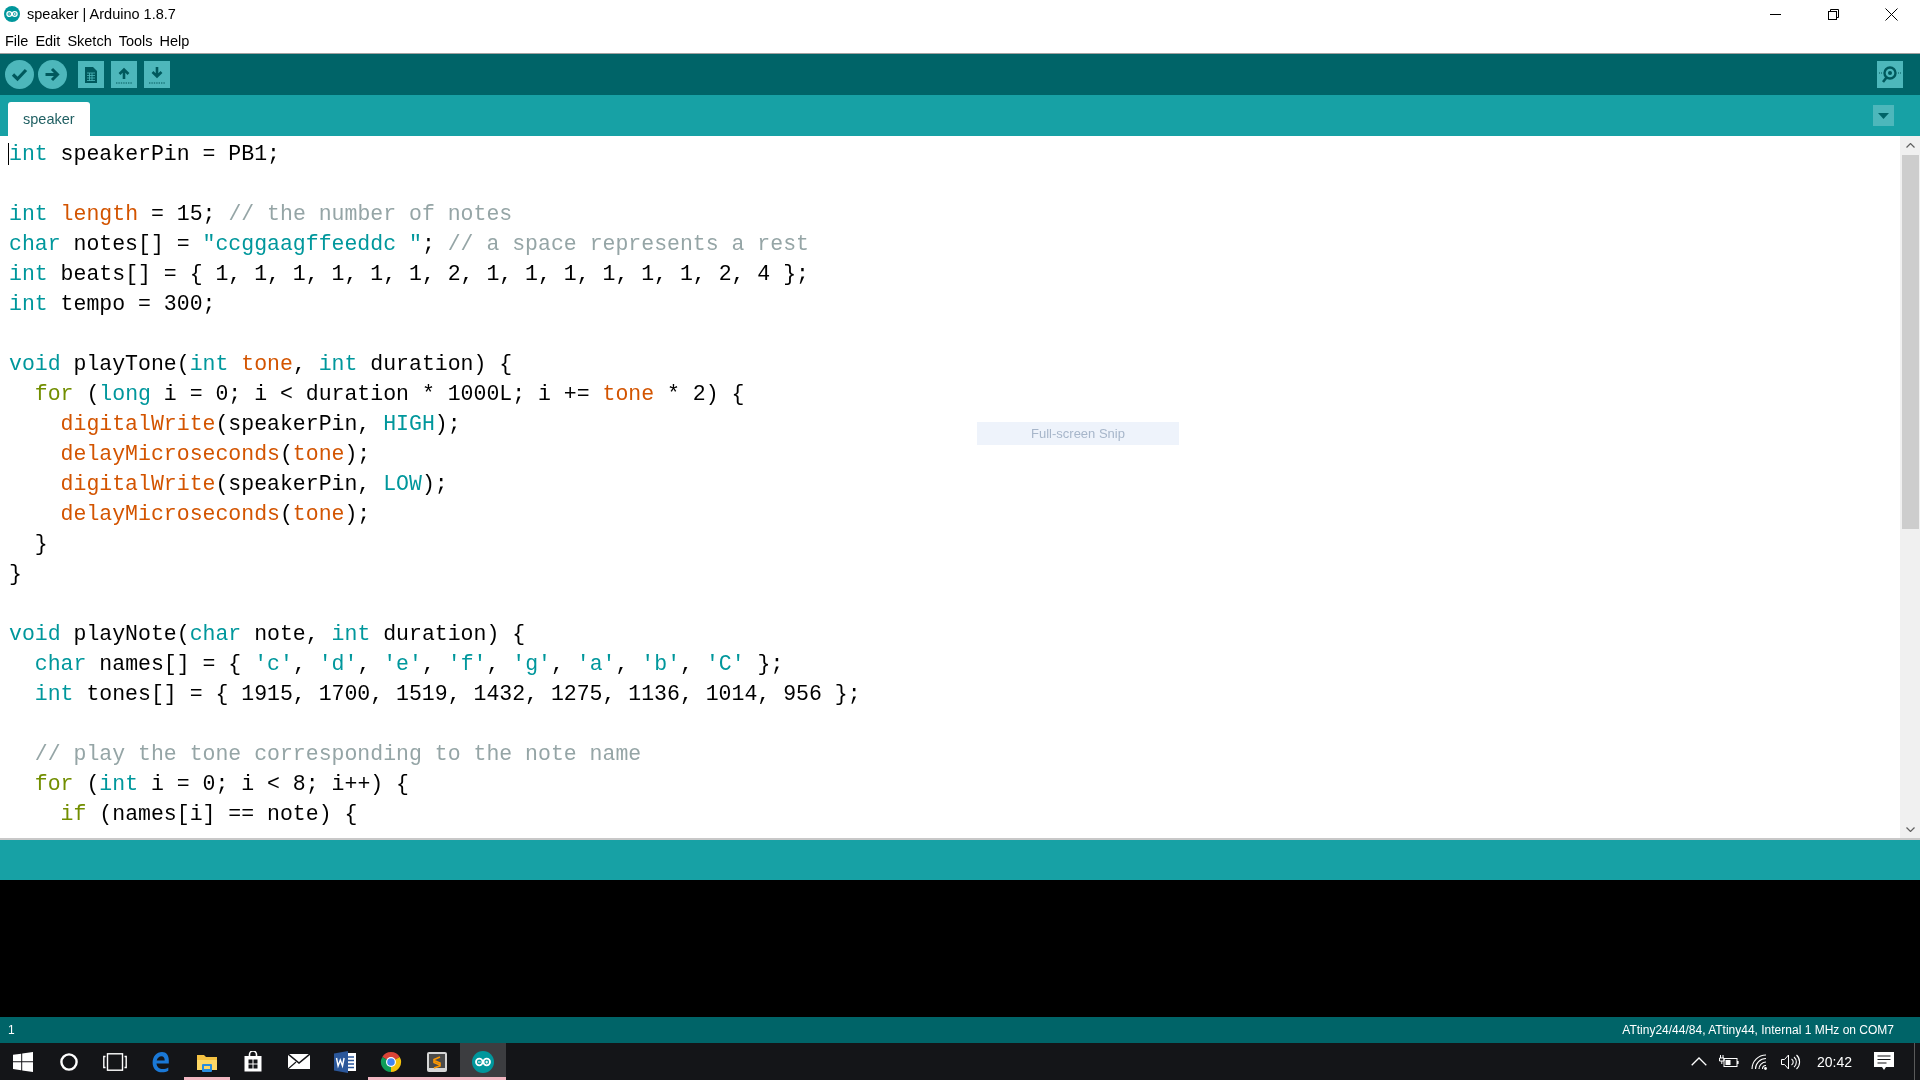 The image size is (1920, 1080). I want to click on scrollbar-track, so click(1910, 487).